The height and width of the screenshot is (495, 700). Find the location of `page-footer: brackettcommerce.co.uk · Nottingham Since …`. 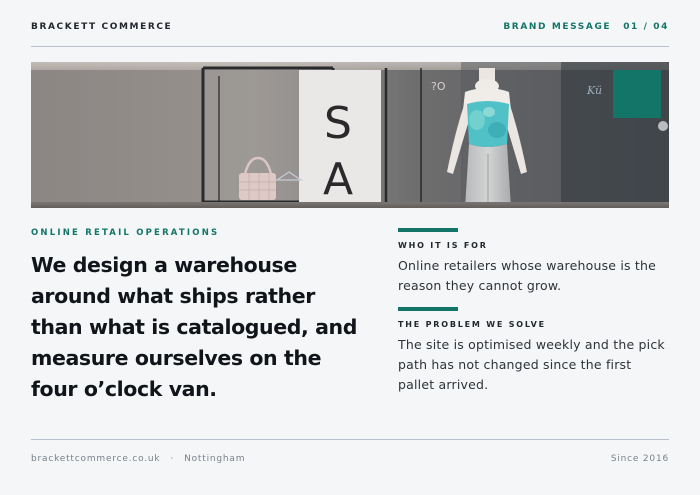

page-footer: brackettcommerce.co.uk · Nottingham Since … is located at coordinates (350, 459).